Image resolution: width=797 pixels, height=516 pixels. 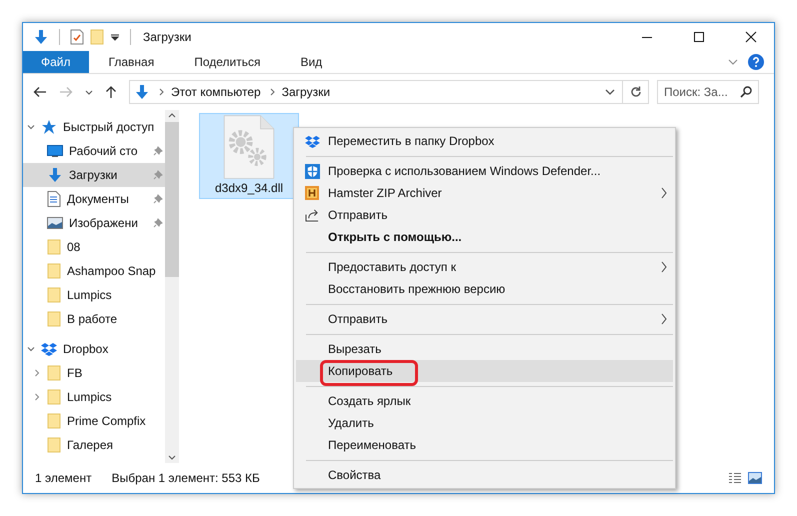 I want to click on maximize-icon, so click(x=699, y=37).